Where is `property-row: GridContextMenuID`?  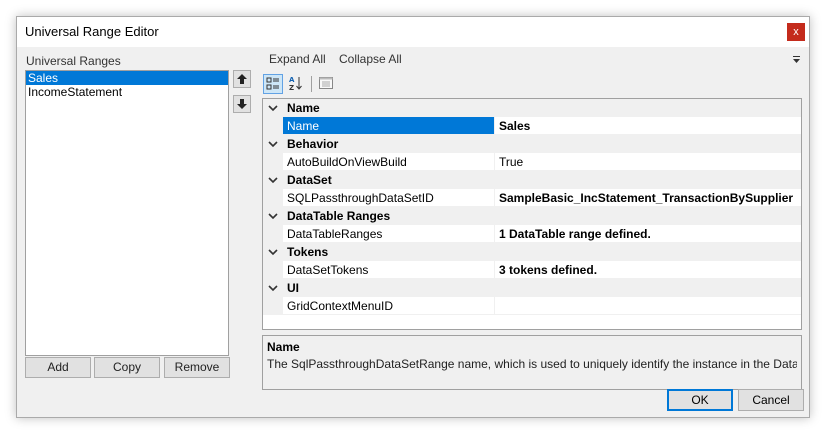
property-row: GridContextMenuID is located at coordinates (532, 306).